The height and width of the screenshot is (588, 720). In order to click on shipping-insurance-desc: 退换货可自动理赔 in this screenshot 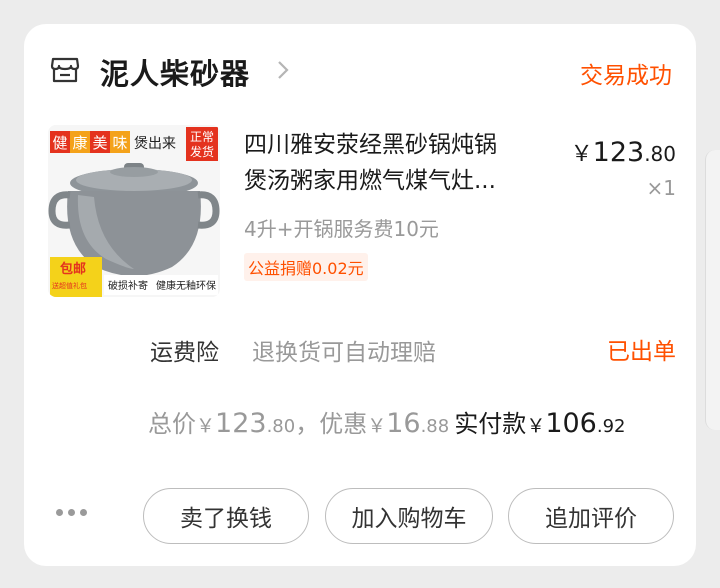, I will do `click(344, 353)`.